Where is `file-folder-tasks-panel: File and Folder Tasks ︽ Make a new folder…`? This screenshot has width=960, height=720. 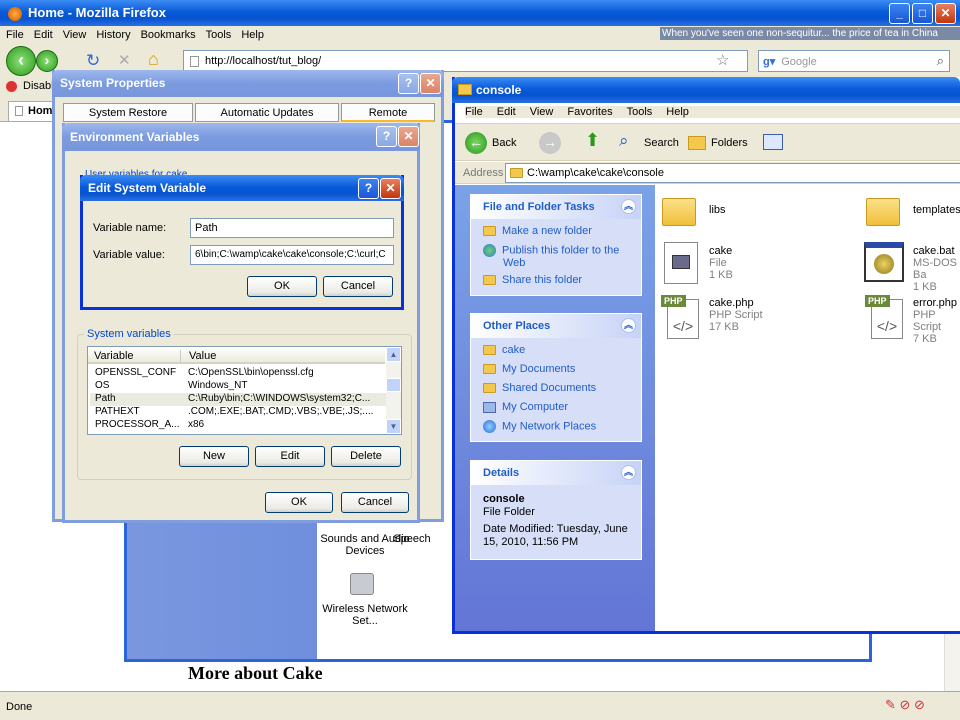 file-folder-tasks-panel: File and Folder Tasks ︽ Make a new folder… is located at coordinates (556, 245).